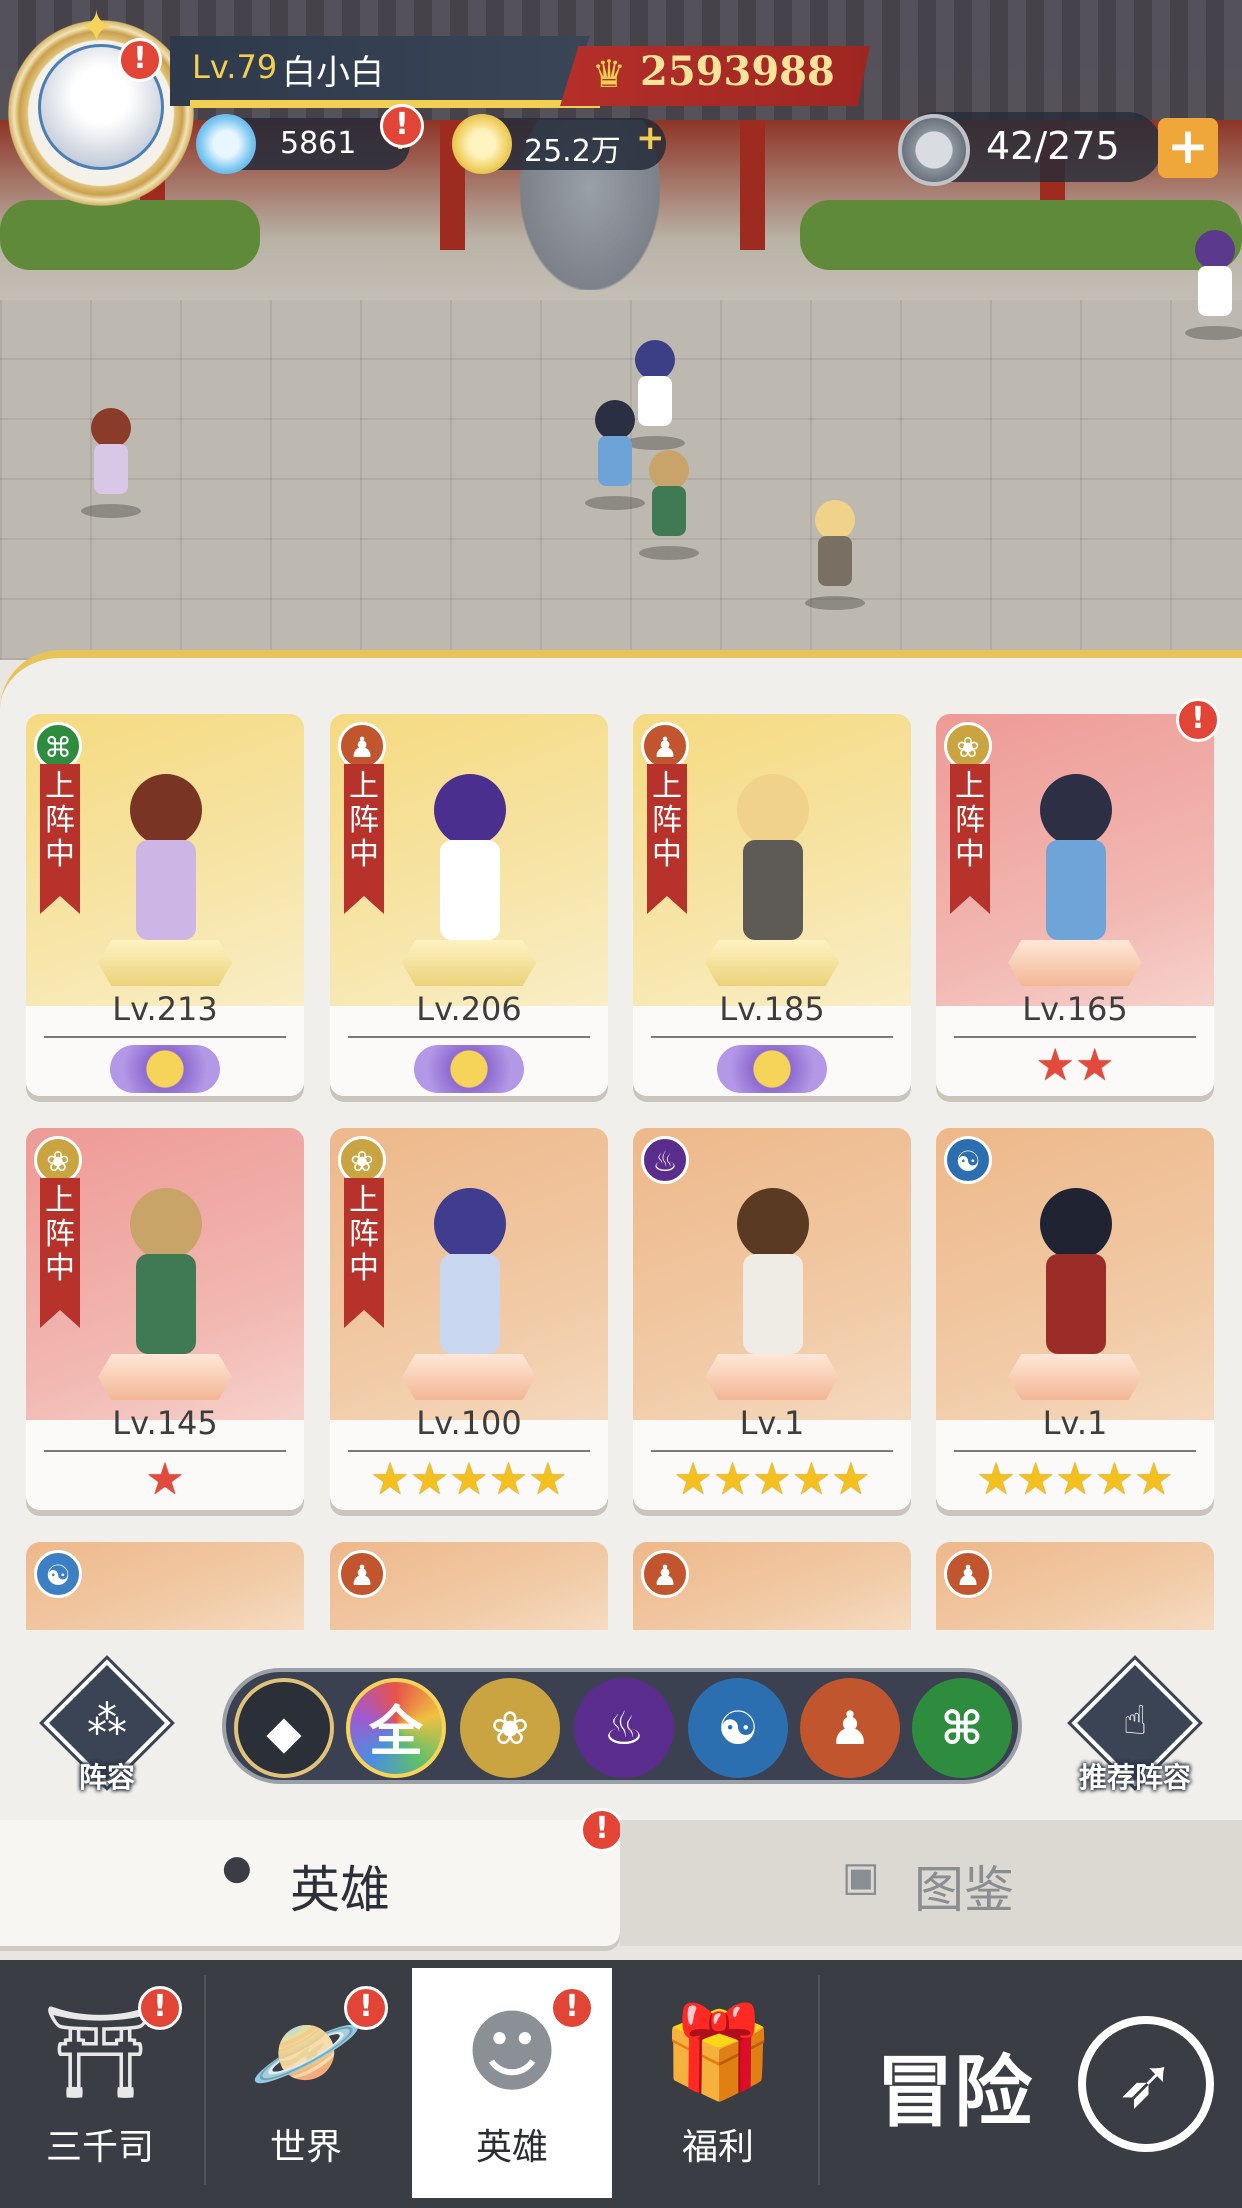  I want to click on hero-card: ❀ 上阵中 Lv.145 ★, so click(165, 1319).